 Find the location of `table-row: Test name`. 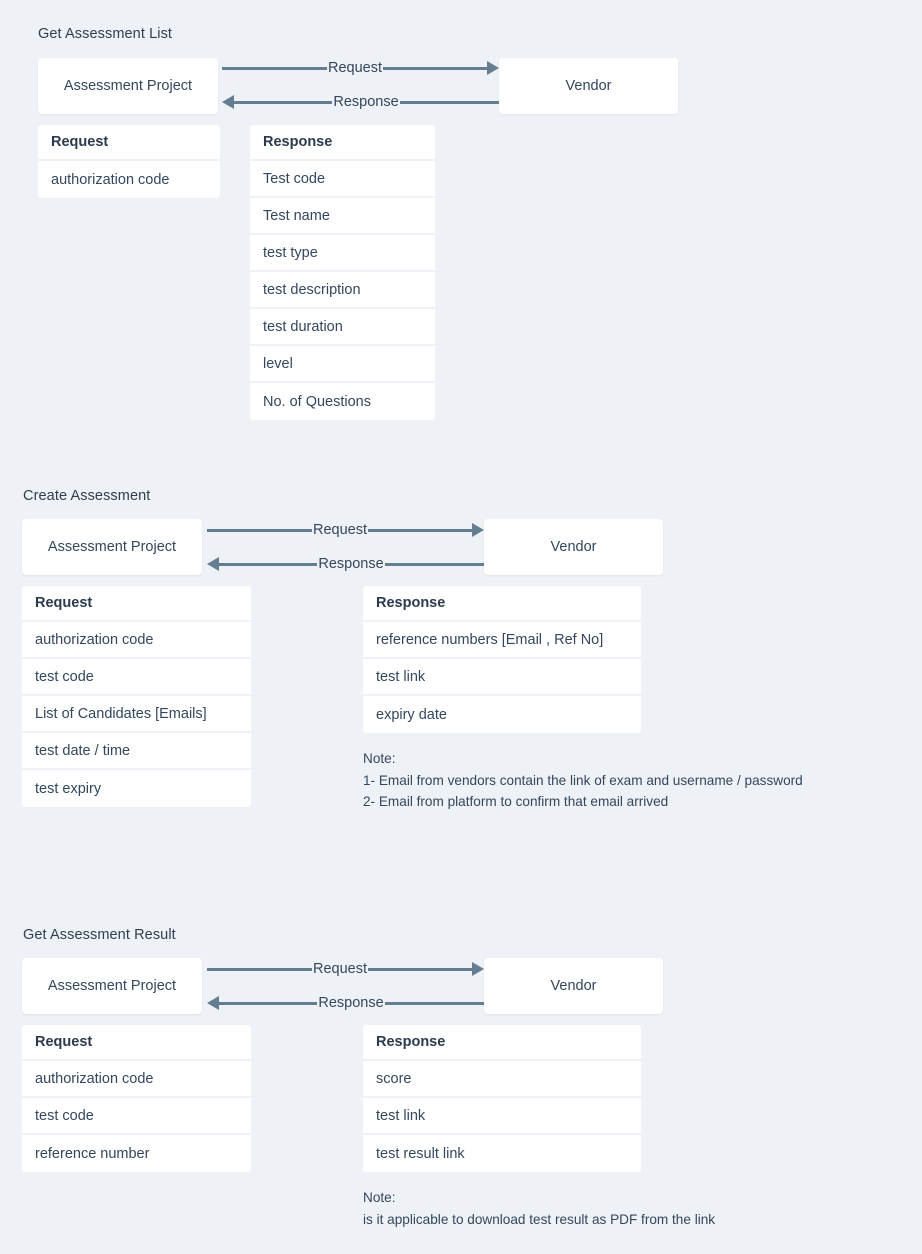

table-row: Test name is located at coordinates (342, 216).